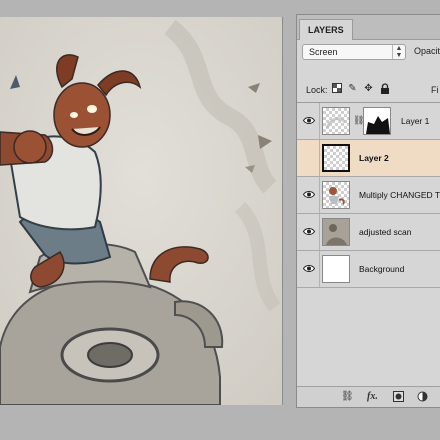 The width and height of the screenshot is (440, 440). I want to click on checkerboard-icon, so click(336, 88).